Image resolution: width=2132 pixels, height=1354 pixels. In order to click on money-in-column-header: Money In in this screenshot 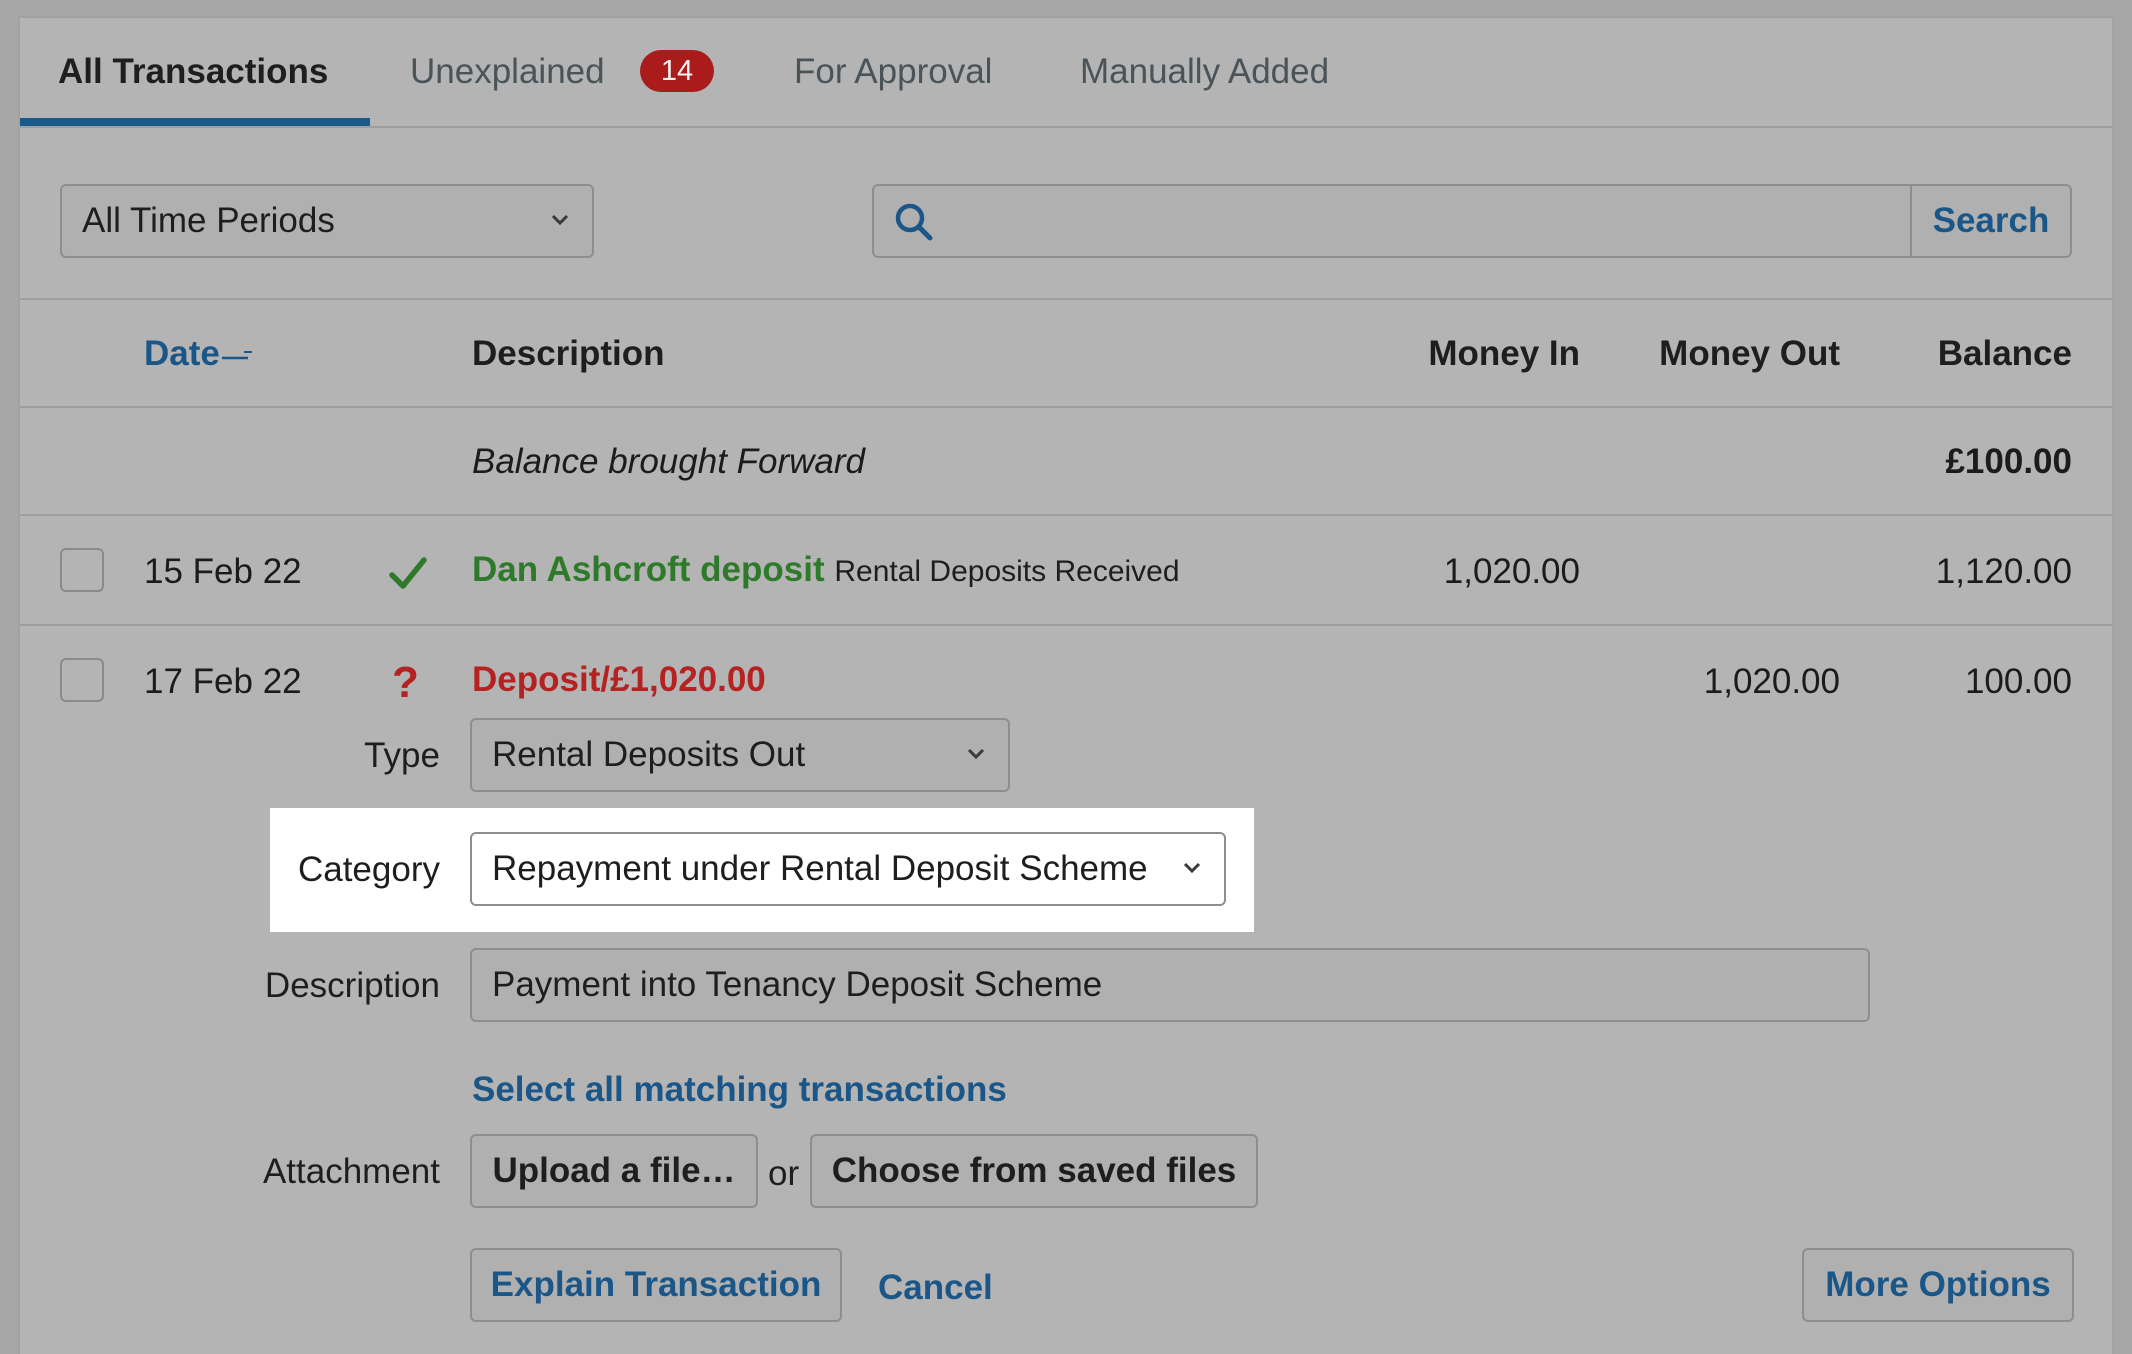, I will do `click(1504, 353)`.